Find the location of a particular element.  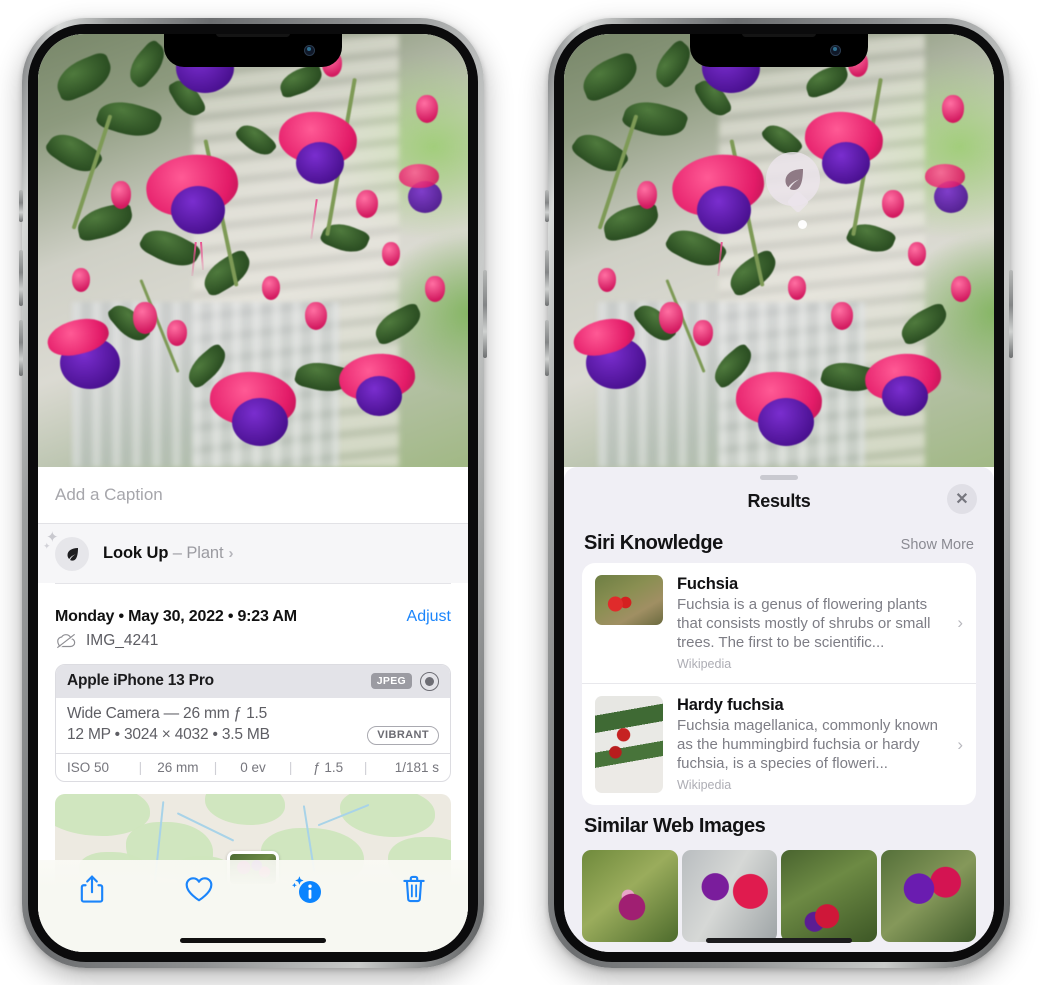

info-sparkle-icon is located at coordinates (306, 889).